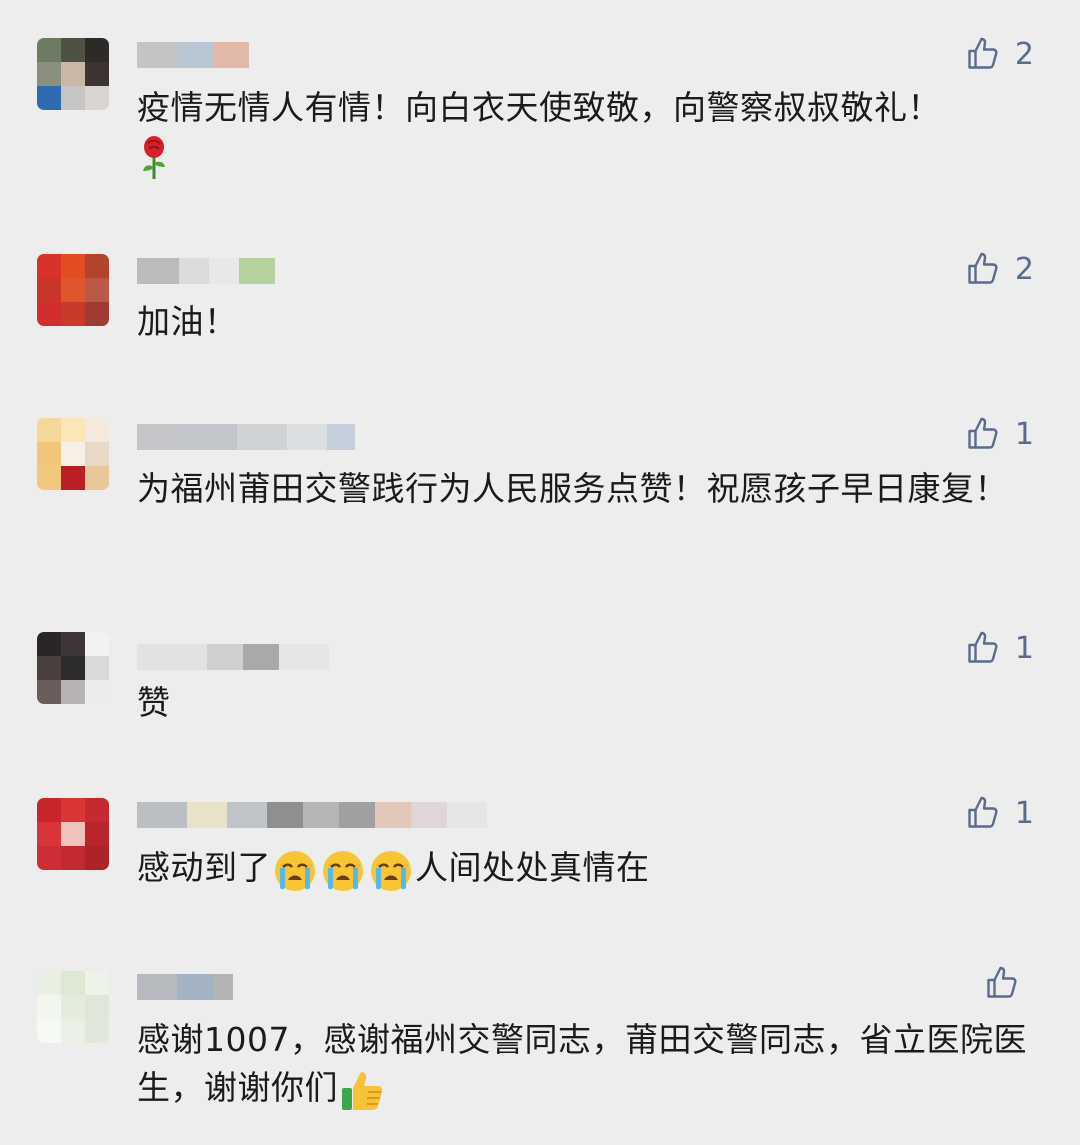 The image size is (1080, 1145). I want to click on rose-icon, so click(154, 157).